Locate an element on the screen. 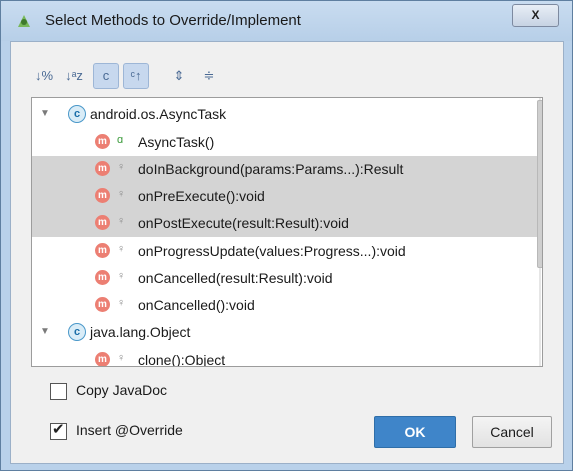  tree-group-asynctask: ▼ c android.os.AsyncTask is located at coordinates (284, 114).